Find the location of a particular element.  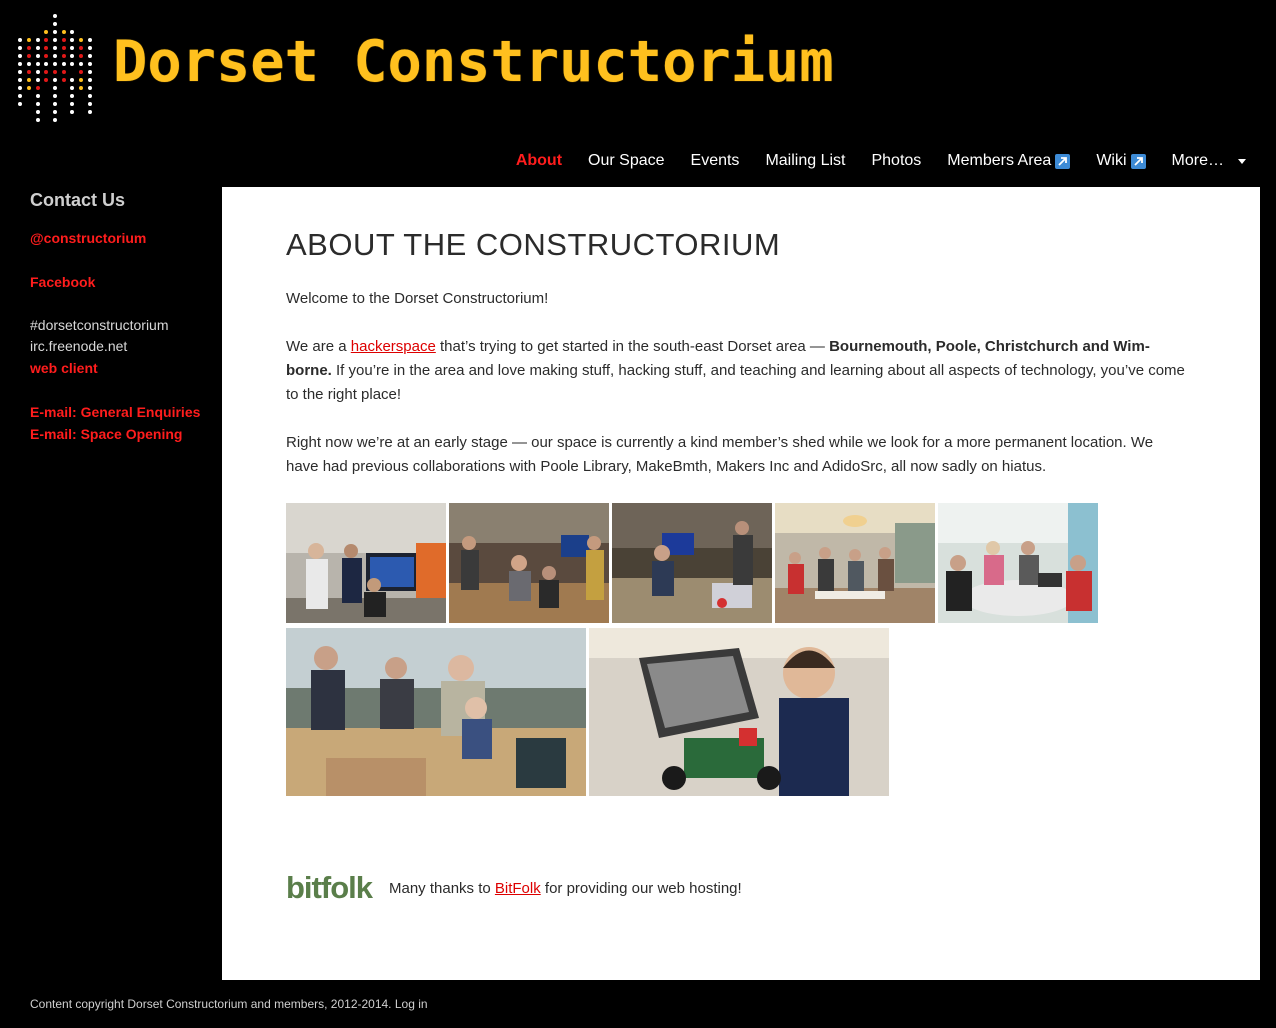

nav-item-label: Photos is located at coordinates (896, 160).